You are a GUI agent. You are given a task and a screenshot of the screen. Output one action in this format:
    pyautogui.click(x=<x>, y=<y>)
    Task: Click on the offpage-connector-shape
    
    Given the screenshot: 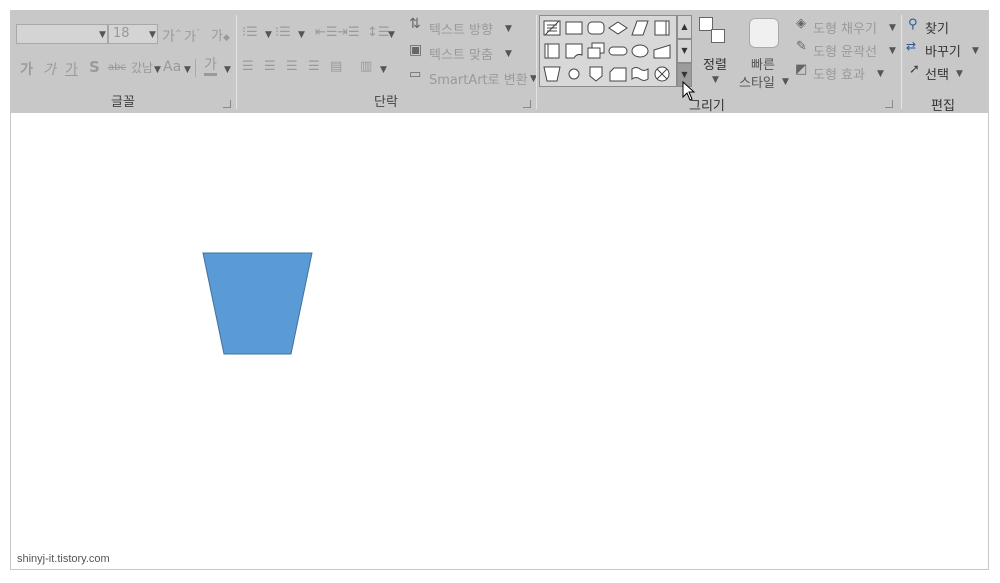 What is the action you would take?
    pyautogui.click(x=596, y=74)
    